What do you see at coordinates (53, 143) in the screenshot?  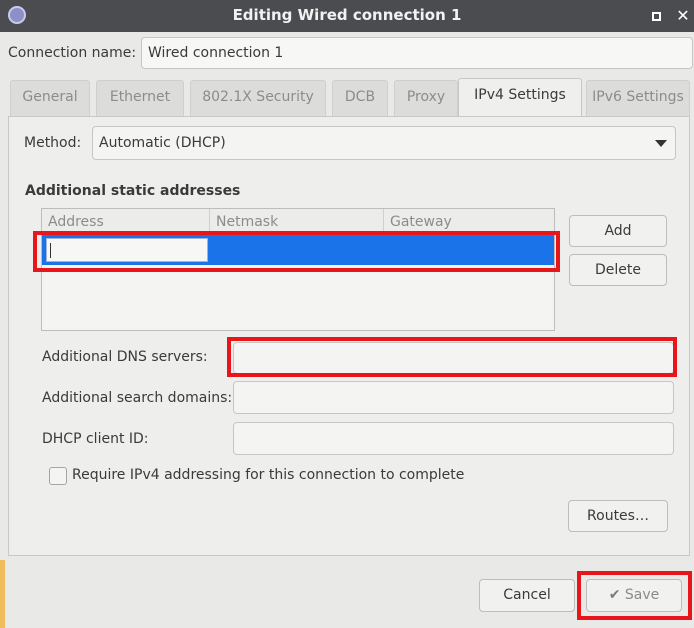 I see `method-label: Method:` at bounding box center [53, 143].